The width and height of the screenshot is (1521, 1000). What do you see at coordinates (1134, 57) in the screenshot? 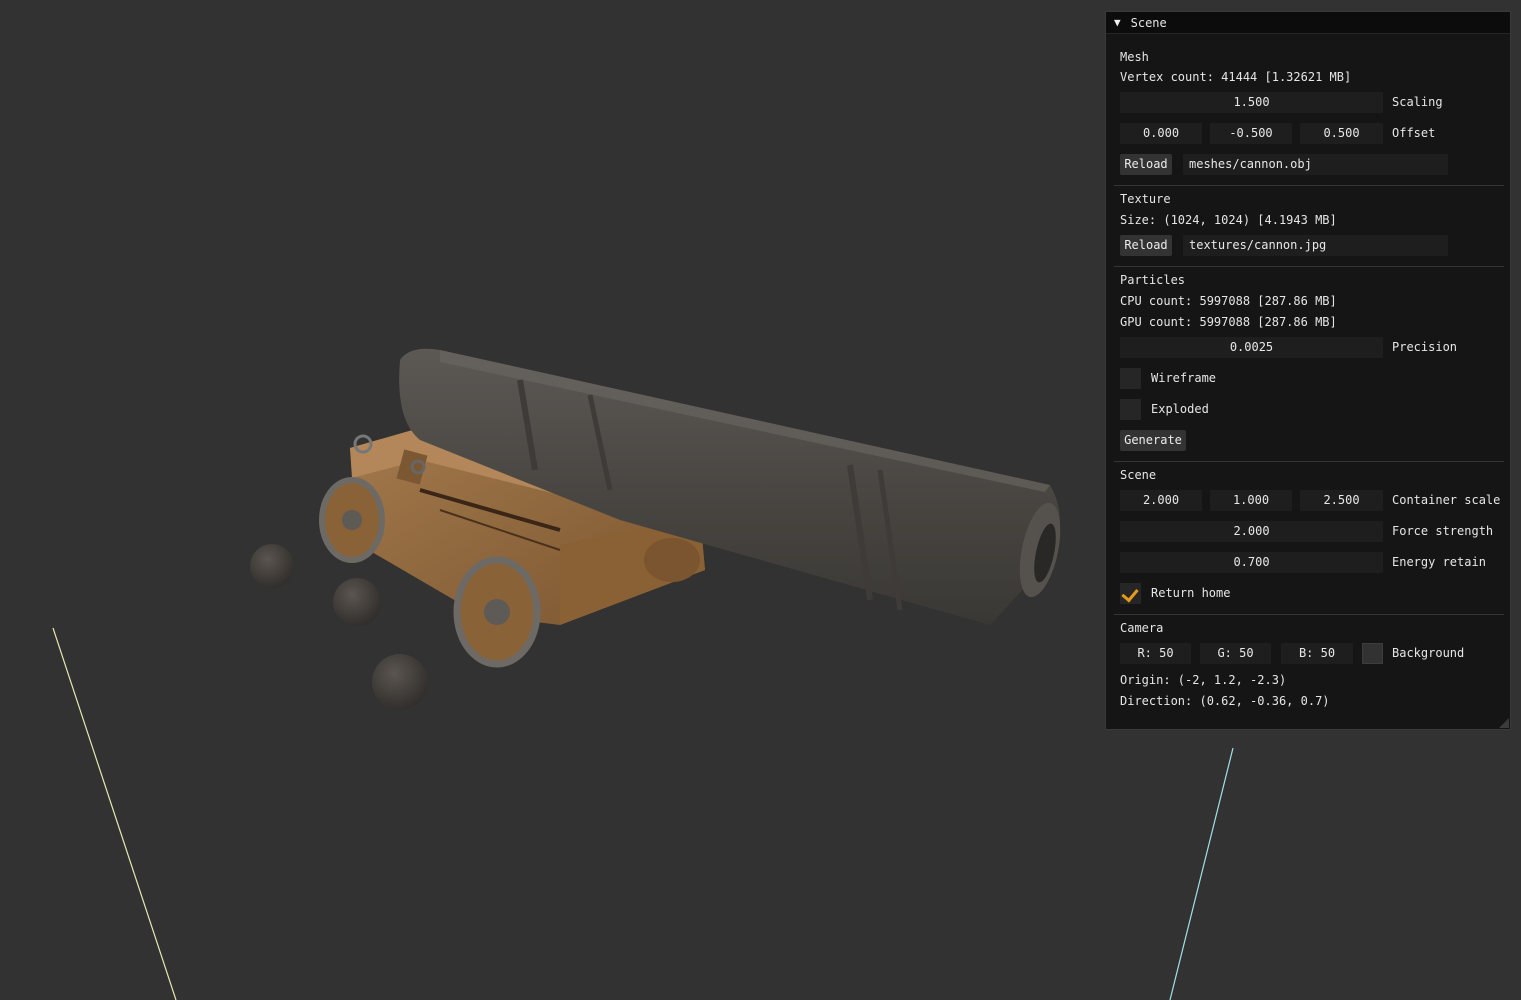
I see `mesh-heading: Mesh` at bounding box center [1134, 57].